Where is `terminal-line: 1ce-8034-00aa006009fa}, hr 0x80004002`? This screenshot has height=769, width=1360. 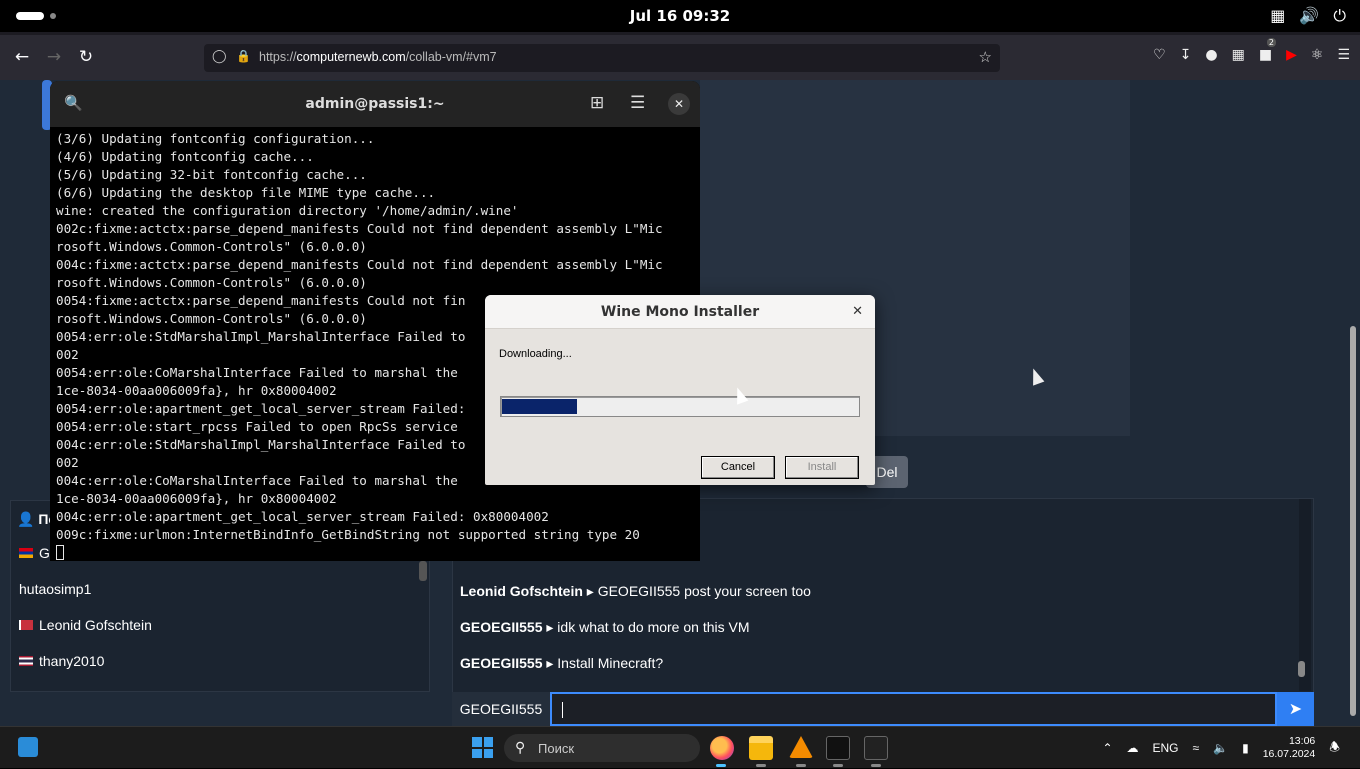
terminal-line: 1ce-8034-00aa006009fa}, hr 0x80004002 is located at coordinates (196, 498).